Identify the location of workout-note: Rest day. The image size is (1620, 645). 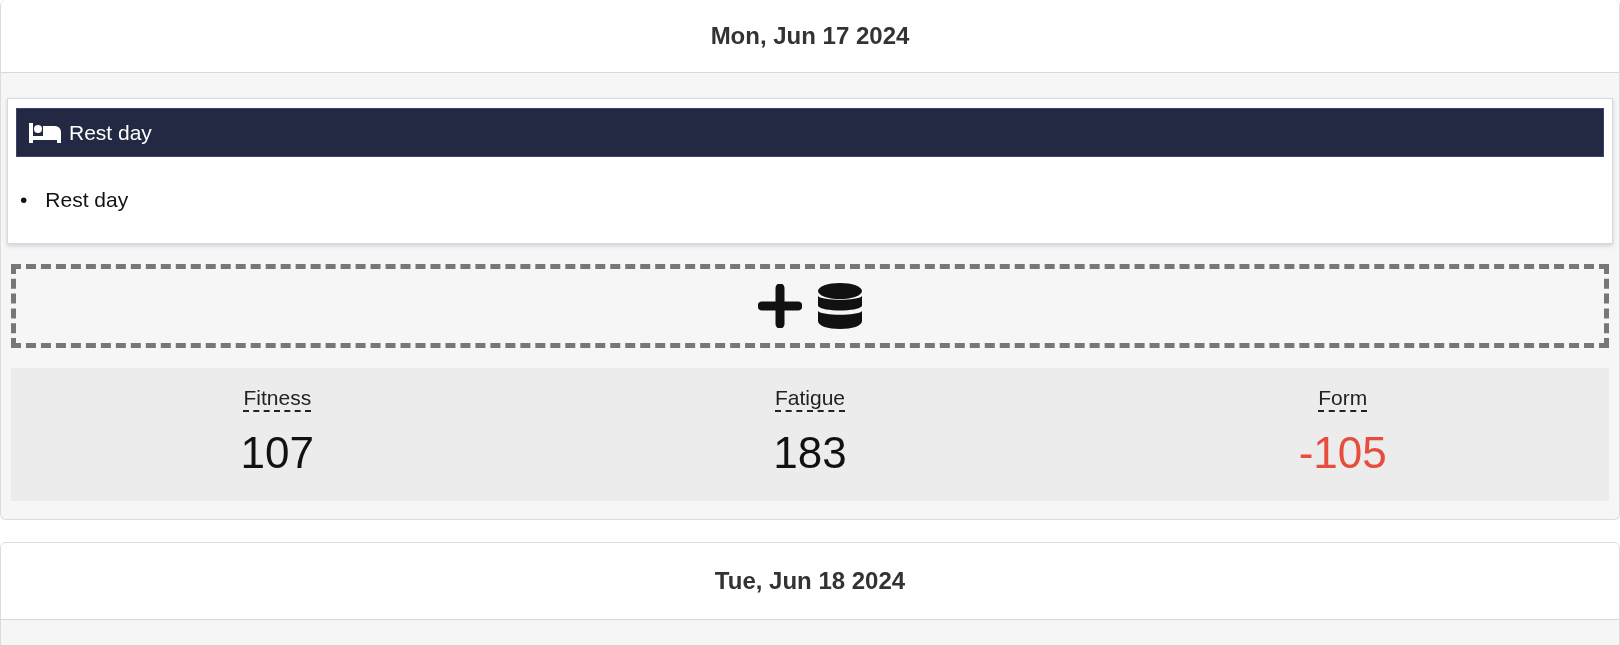
(87, 200).